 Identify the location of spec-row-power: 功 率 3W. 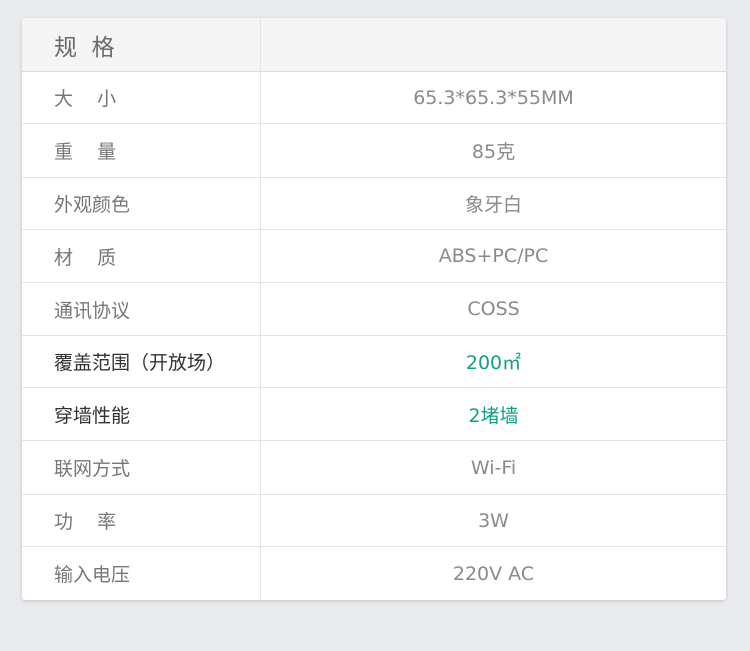
(374, 521).